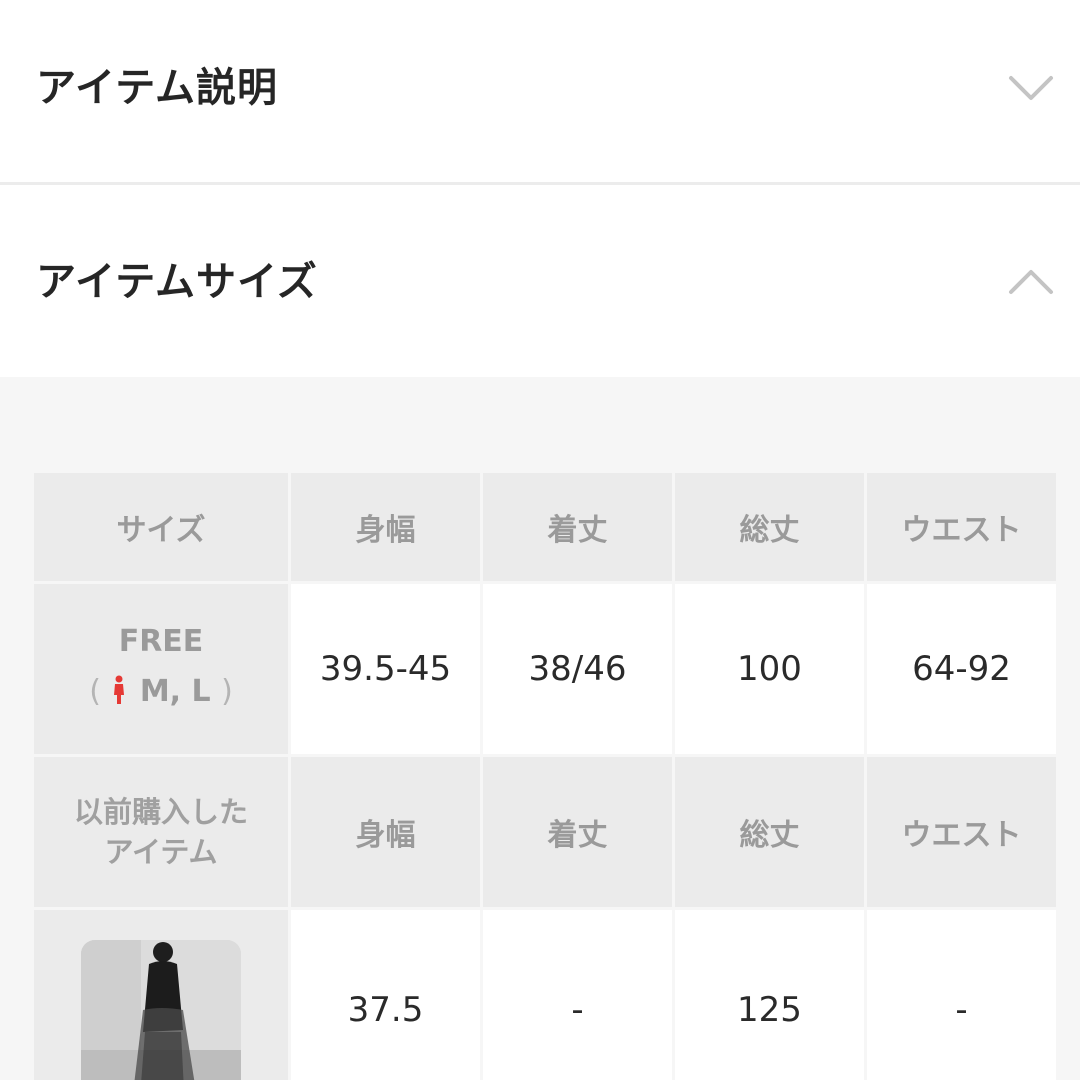 Image resolution: width=1080 pixels, height=1080 pixels. What do you see at coordinates (961, 527) in the screenshot?
I see `column-header-waist: ウエスト` at bounding box center [961, 527].